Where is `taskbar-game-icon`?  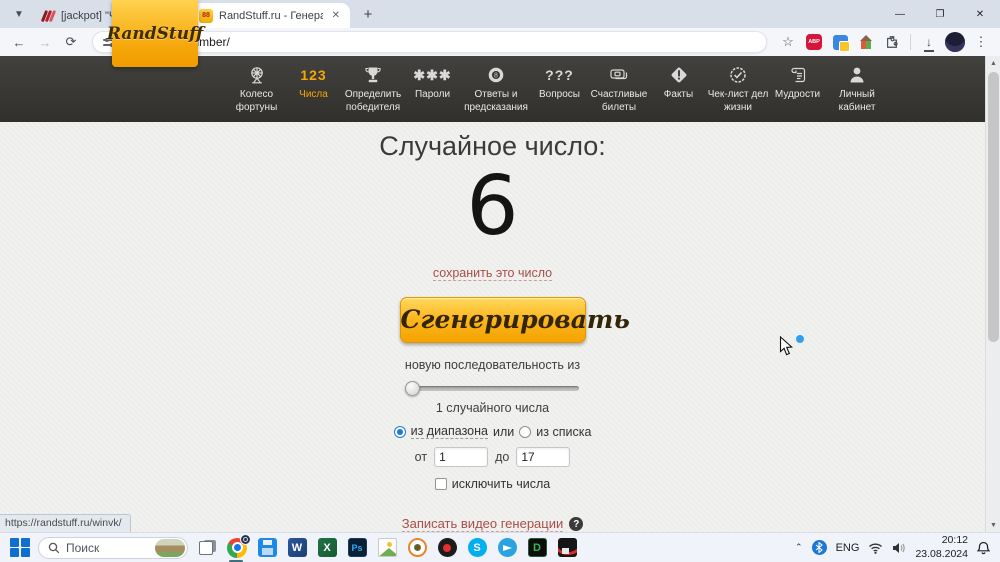
taskbar-game-icon is located at coordinates (567, 548).